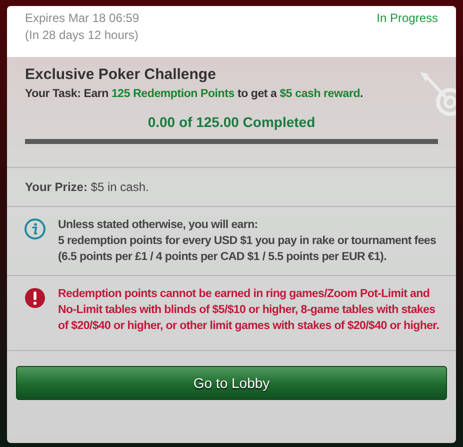  What do you see at coordinates (35, 298) in the screenshot?
I see `alert-icon` at bounding box center [35, 298].